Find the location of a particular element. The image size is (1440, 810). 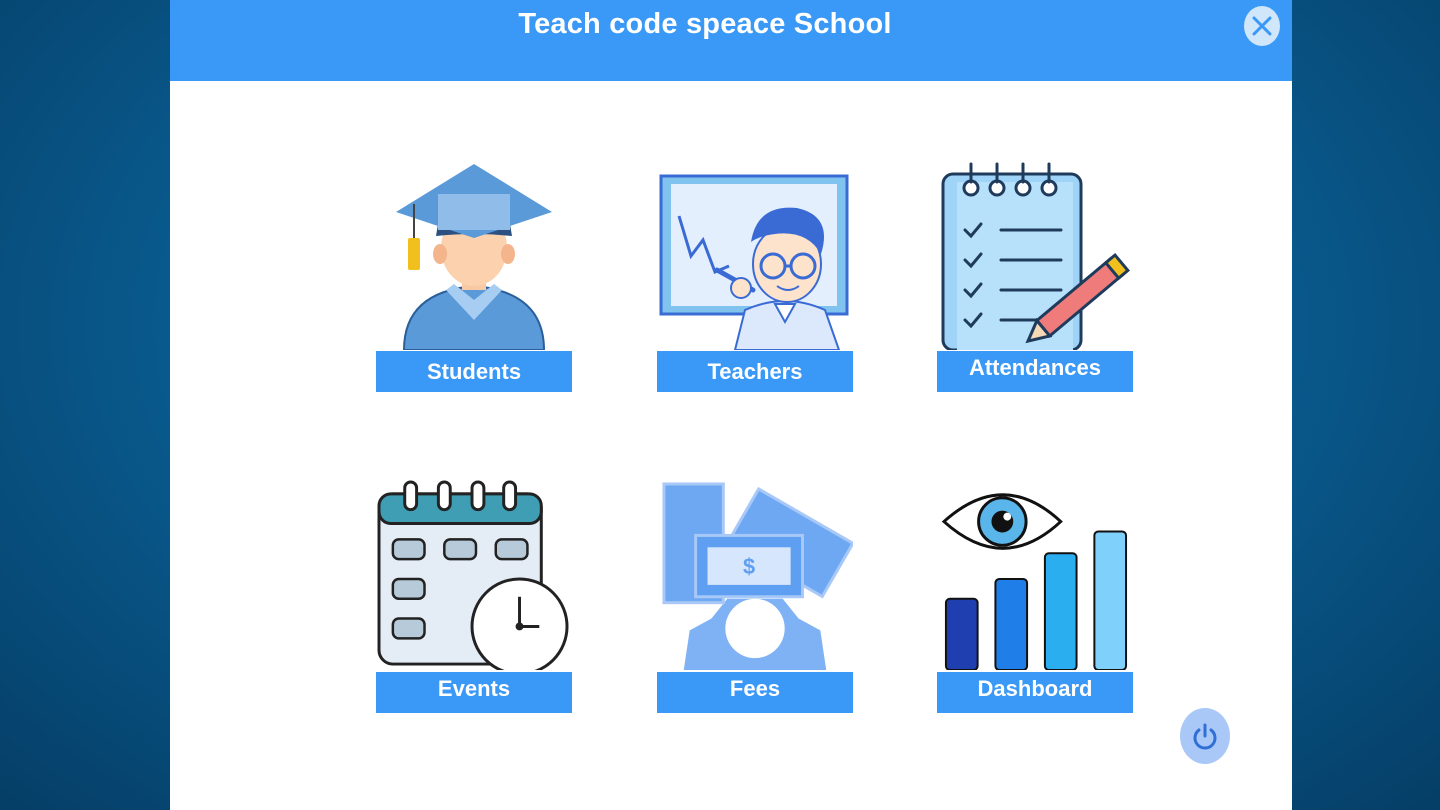

money-gear-icon: $ is located at coordinates (757, 576).